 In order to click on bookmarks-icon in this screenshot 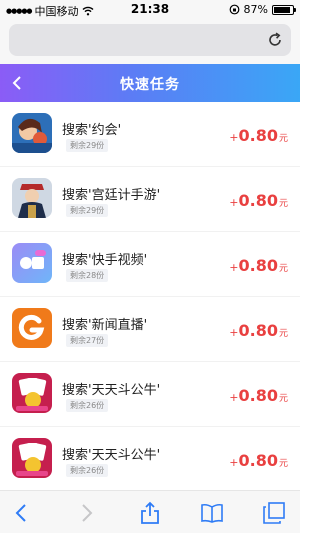, I will do `click(212, 513)`.